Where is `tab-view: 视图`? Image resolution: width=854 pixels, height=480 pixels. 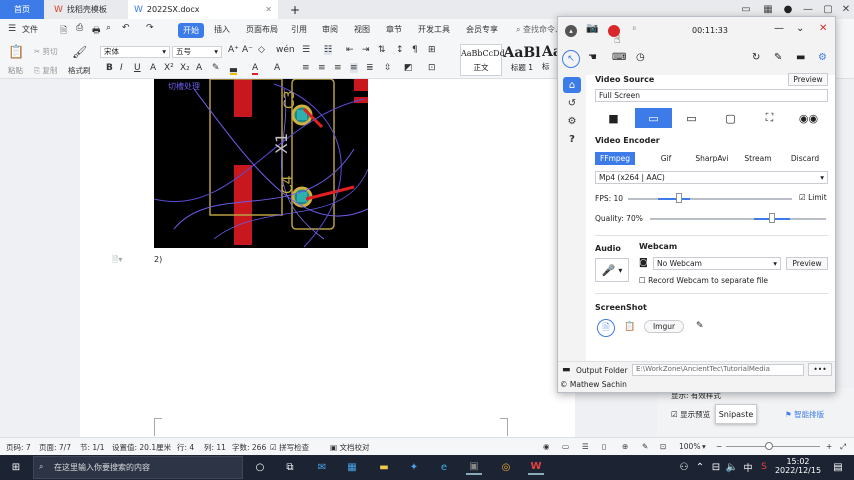
tab-view: 视图 is located at coordinates (362, 29).